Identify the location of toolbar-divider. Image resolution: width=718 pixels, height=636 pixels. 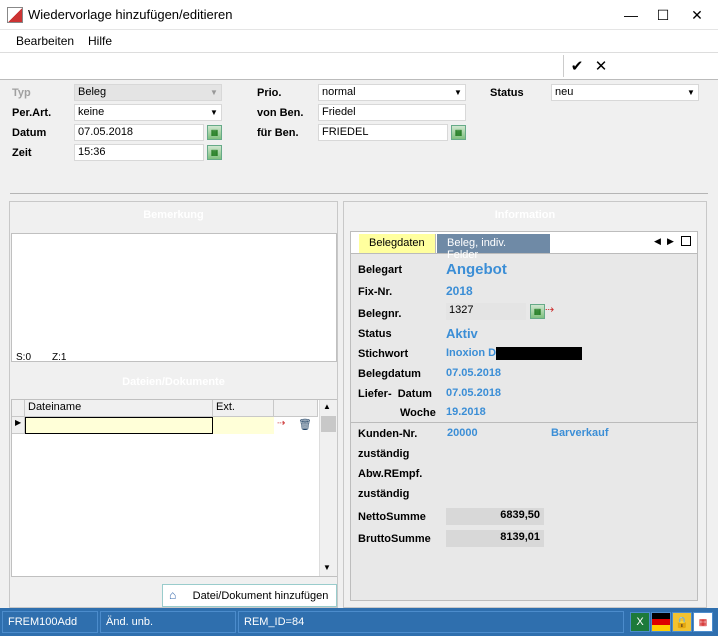
(563, 66).